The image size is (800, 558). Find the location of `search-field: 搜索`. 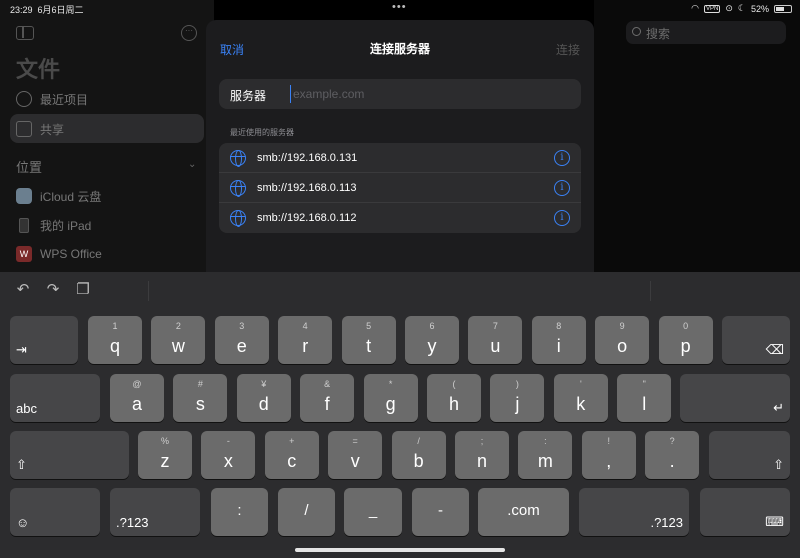

search-field: 搜索 is located at coordinates (706, 32).